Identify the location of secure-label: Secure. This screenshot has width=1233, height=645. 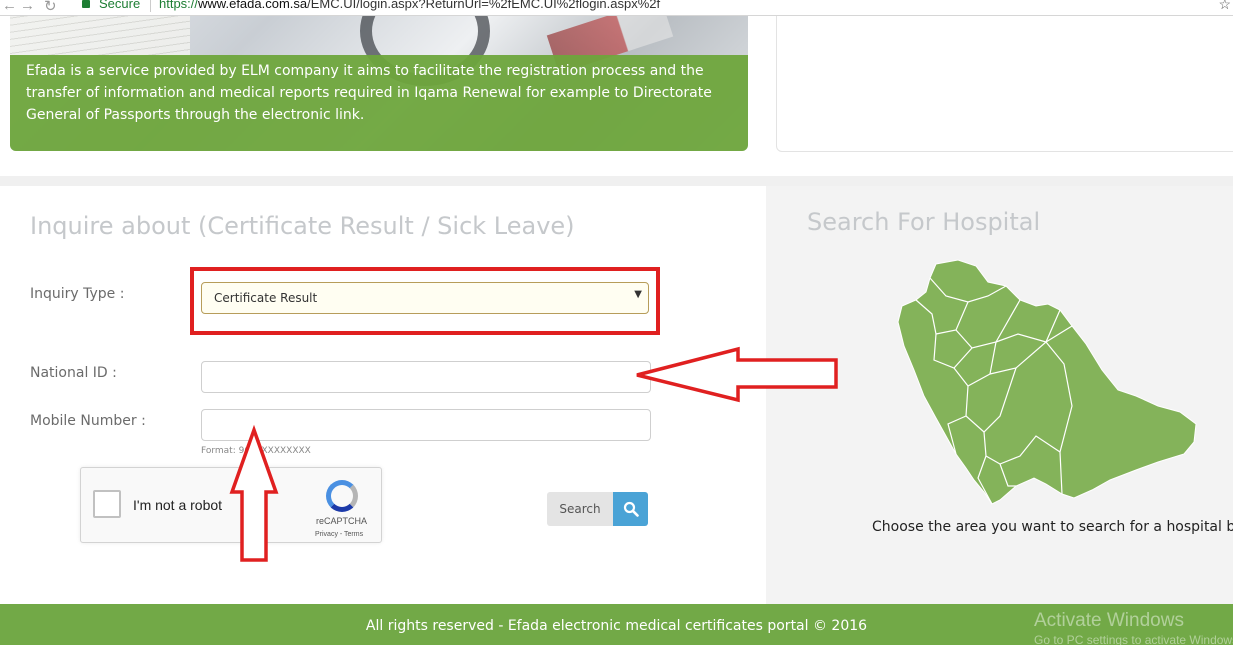
(120, 5).